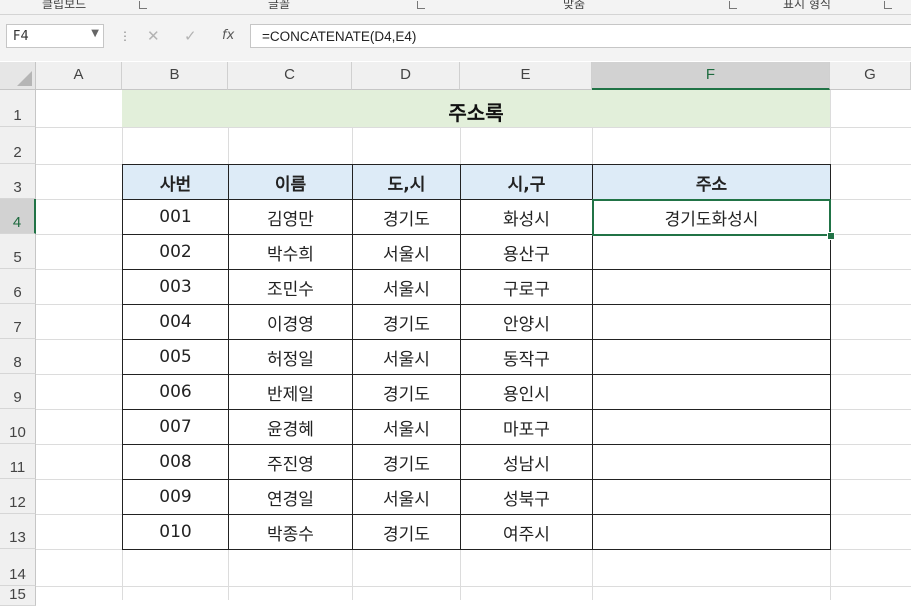 Image resolution: width=911 pixels, height=606 pixels. Describe the element at coordinates (17, 432) in the screenshot. I see `row-number: 10` at that location.